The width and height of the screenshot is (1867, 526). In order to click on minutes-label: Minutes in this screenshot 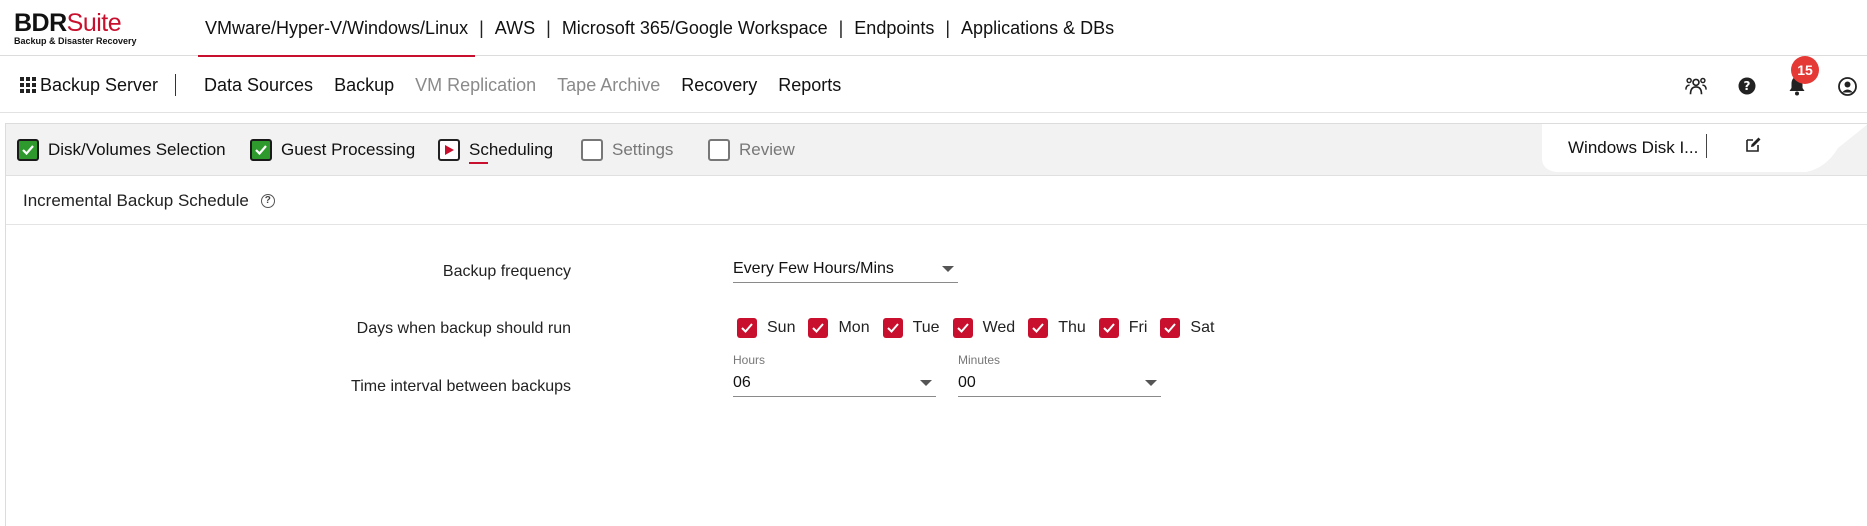, I will do `click(979, 360)`.